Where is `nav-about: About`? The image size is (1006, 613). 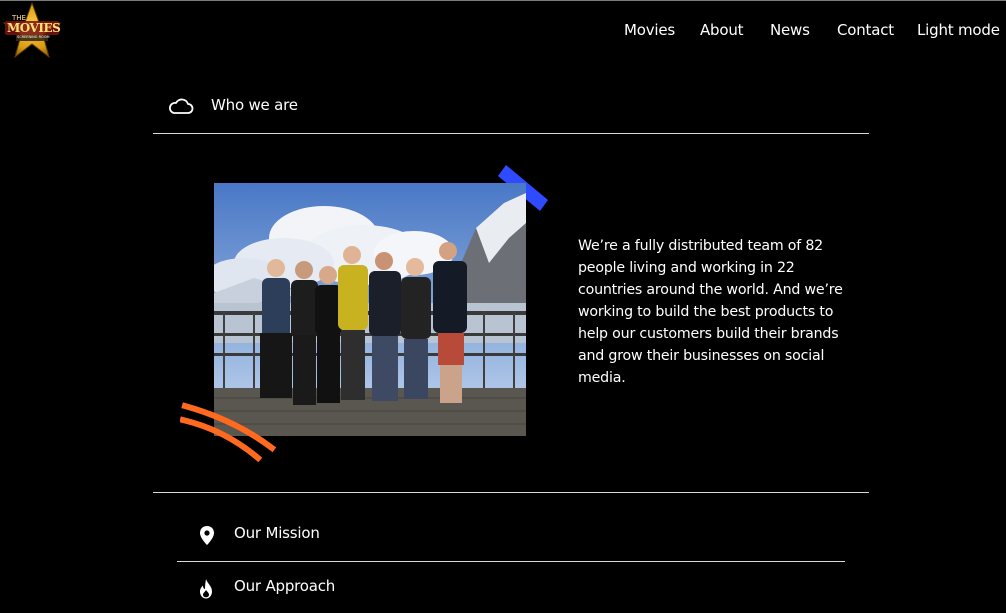 nav-about: About is located at coordinates (722, 30).